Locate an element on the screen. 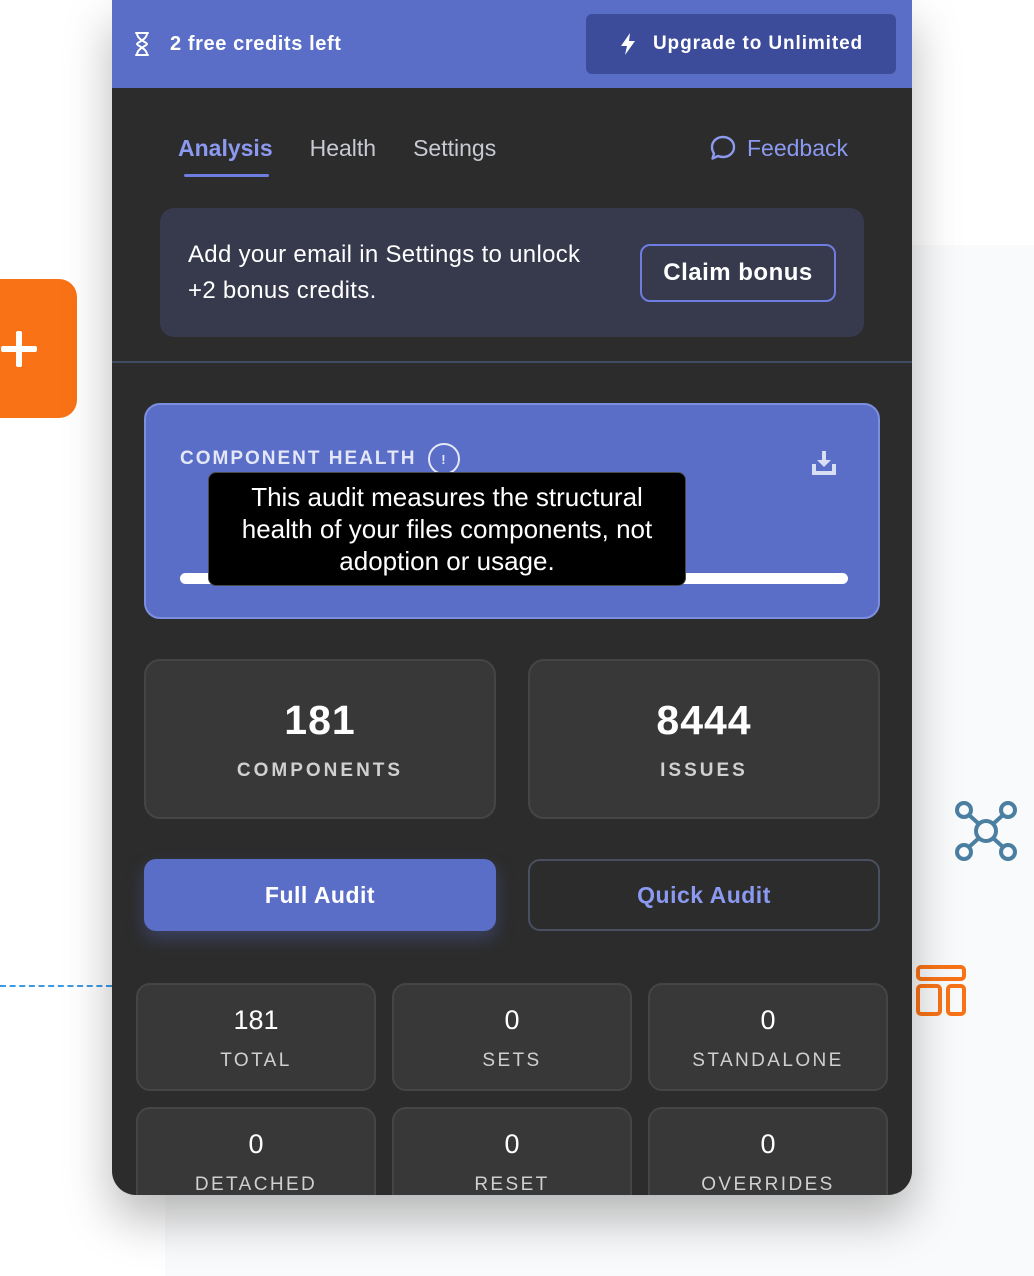 The image size is (1034, 1276). connector-line is located at coordinates (56, 986).